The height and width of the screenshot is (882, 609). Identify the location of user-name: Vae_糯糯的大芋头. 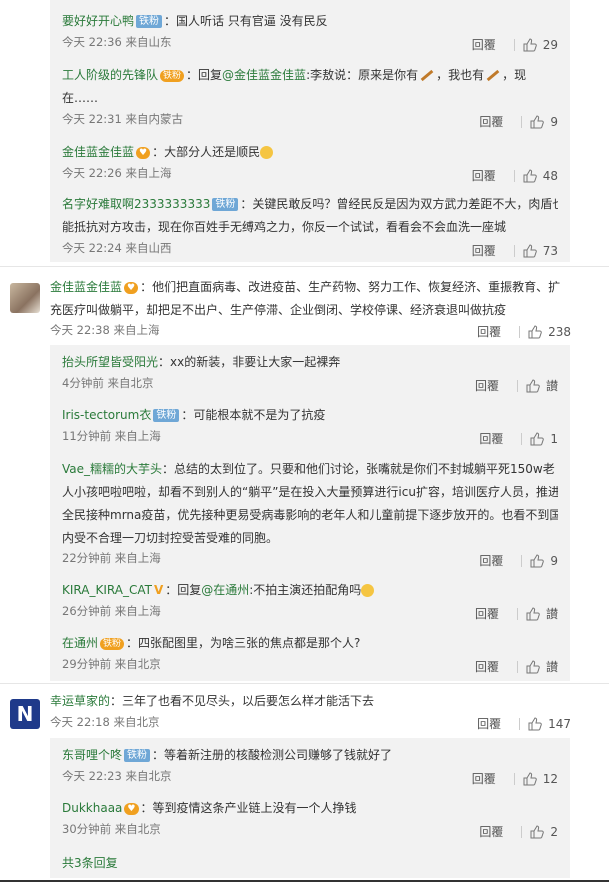
(112, 469).